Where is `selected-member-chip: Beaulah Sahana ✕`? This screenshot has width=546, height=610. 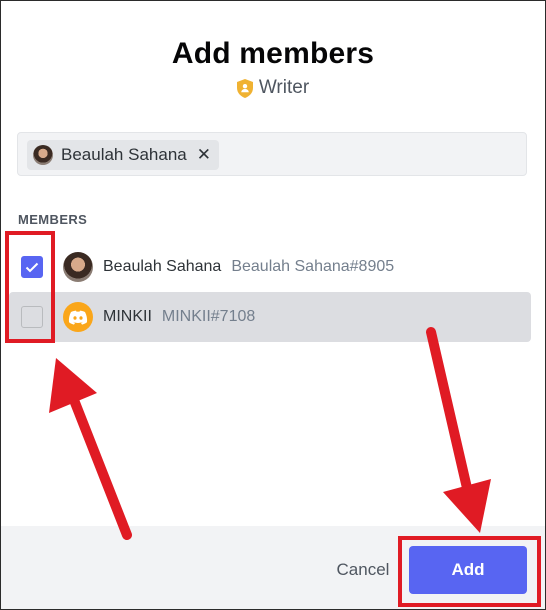 selected-member-chip: Beaulah Sahana ✕ is located at coordinates (123, 155).